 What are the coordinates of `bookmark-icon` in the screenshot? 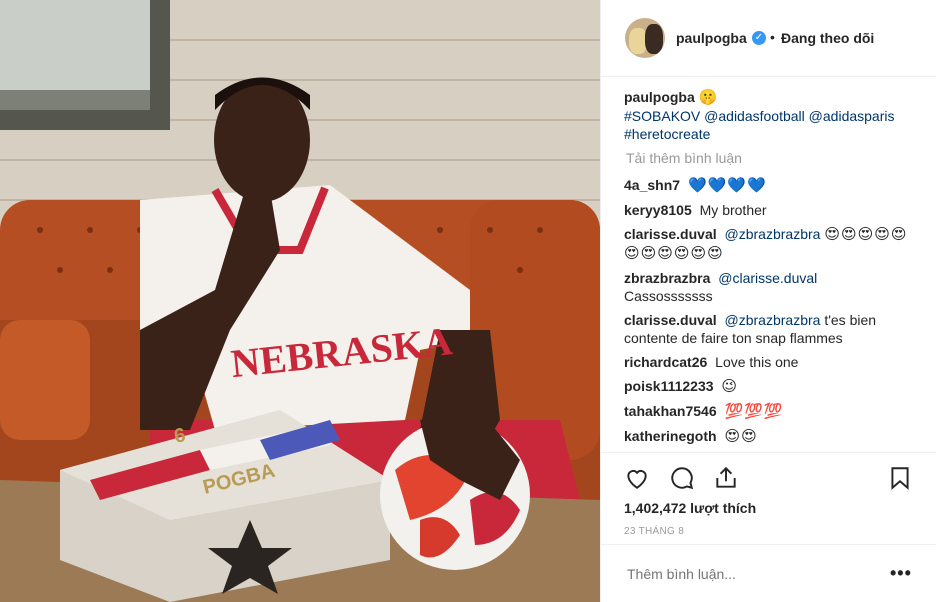 It's located at (900, 478).